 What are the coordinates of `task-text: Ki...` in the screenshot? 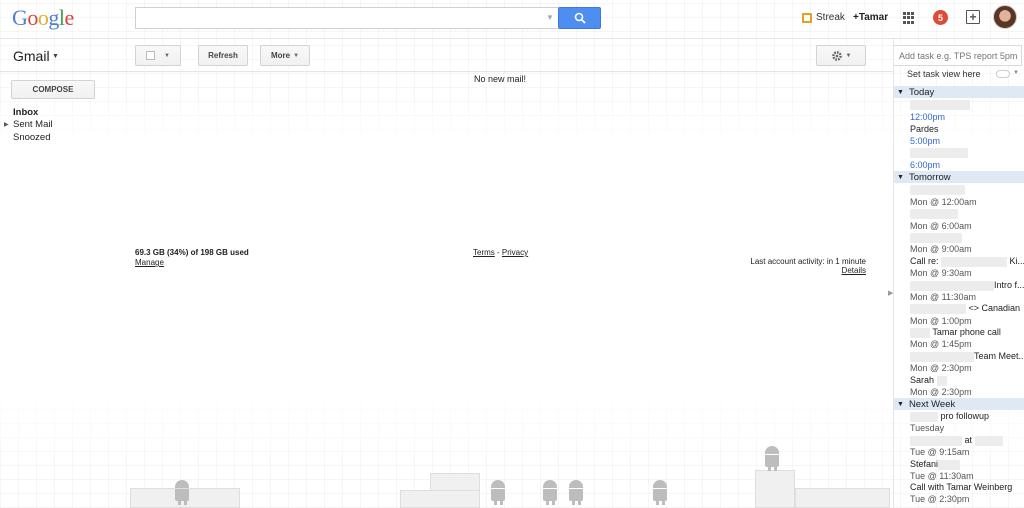 It's located at (1016, 261).